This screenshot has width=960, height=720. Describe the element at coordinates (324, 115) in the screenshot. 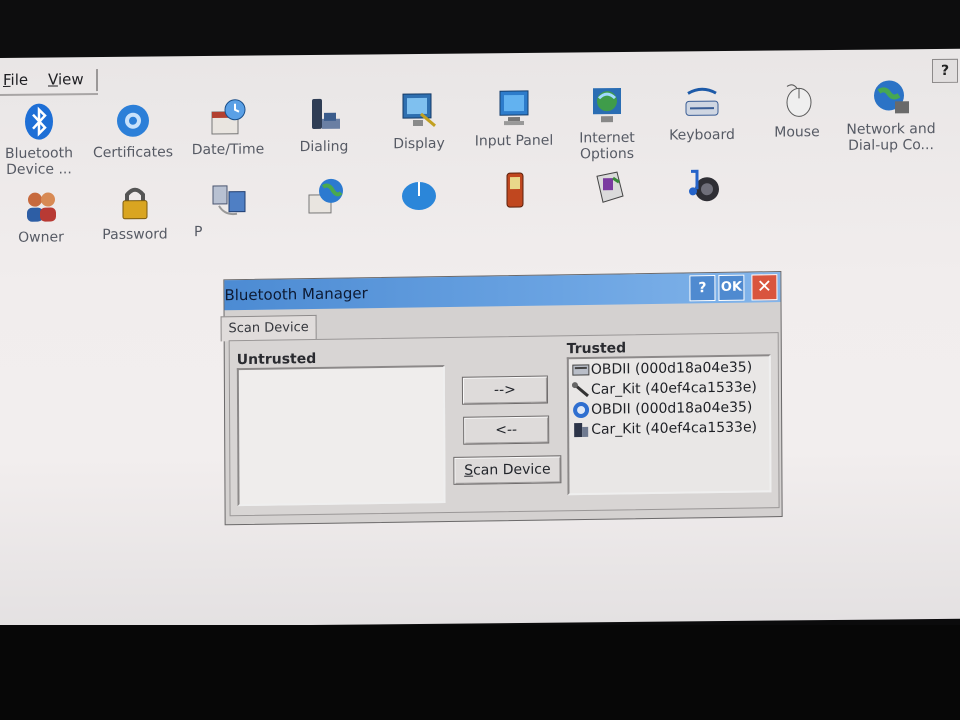

I see `dialing-icon` at that location.